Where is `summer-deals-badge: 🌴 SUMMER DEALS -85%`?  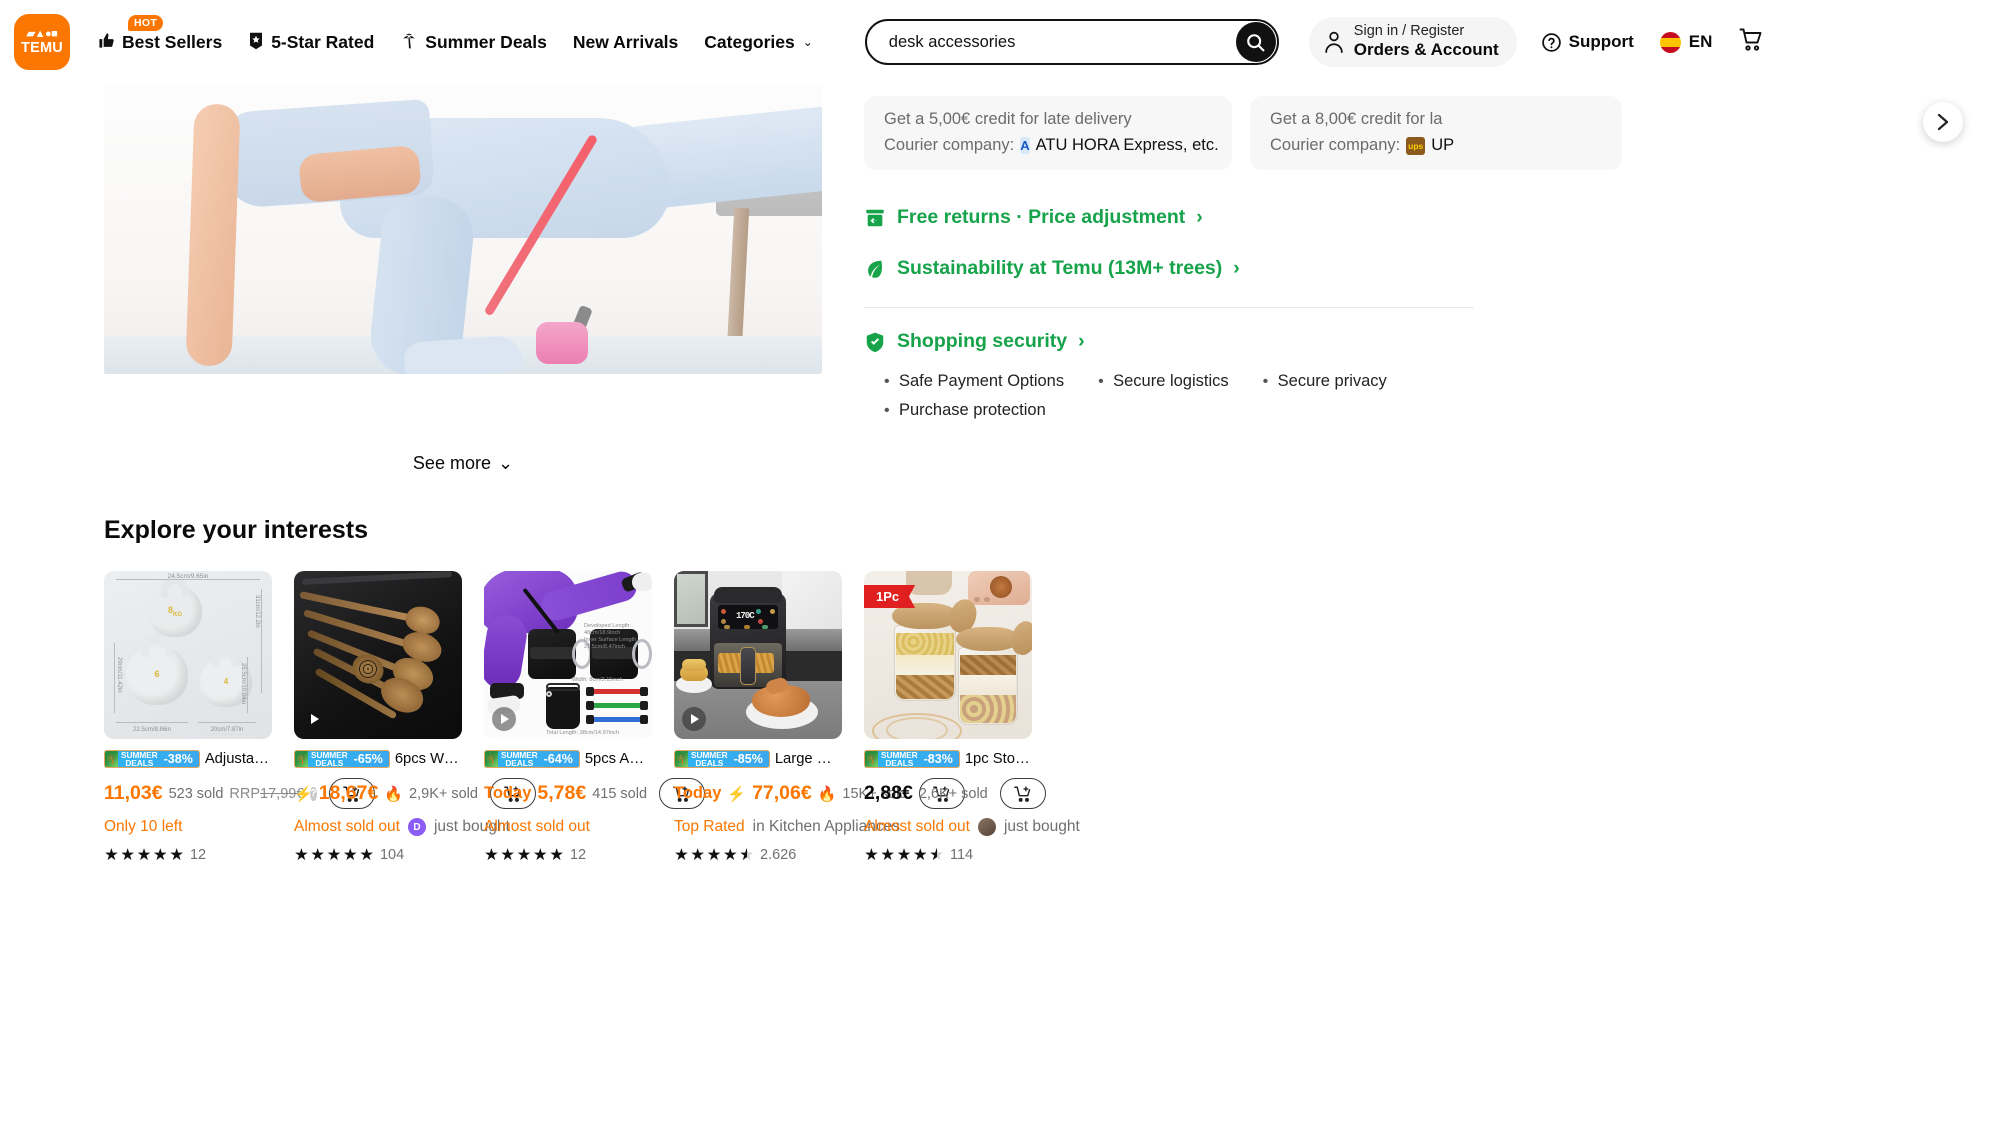 summer-deals-badge: 🌴 SUMMER DEALS -85% is located at coordinates (722, 759).